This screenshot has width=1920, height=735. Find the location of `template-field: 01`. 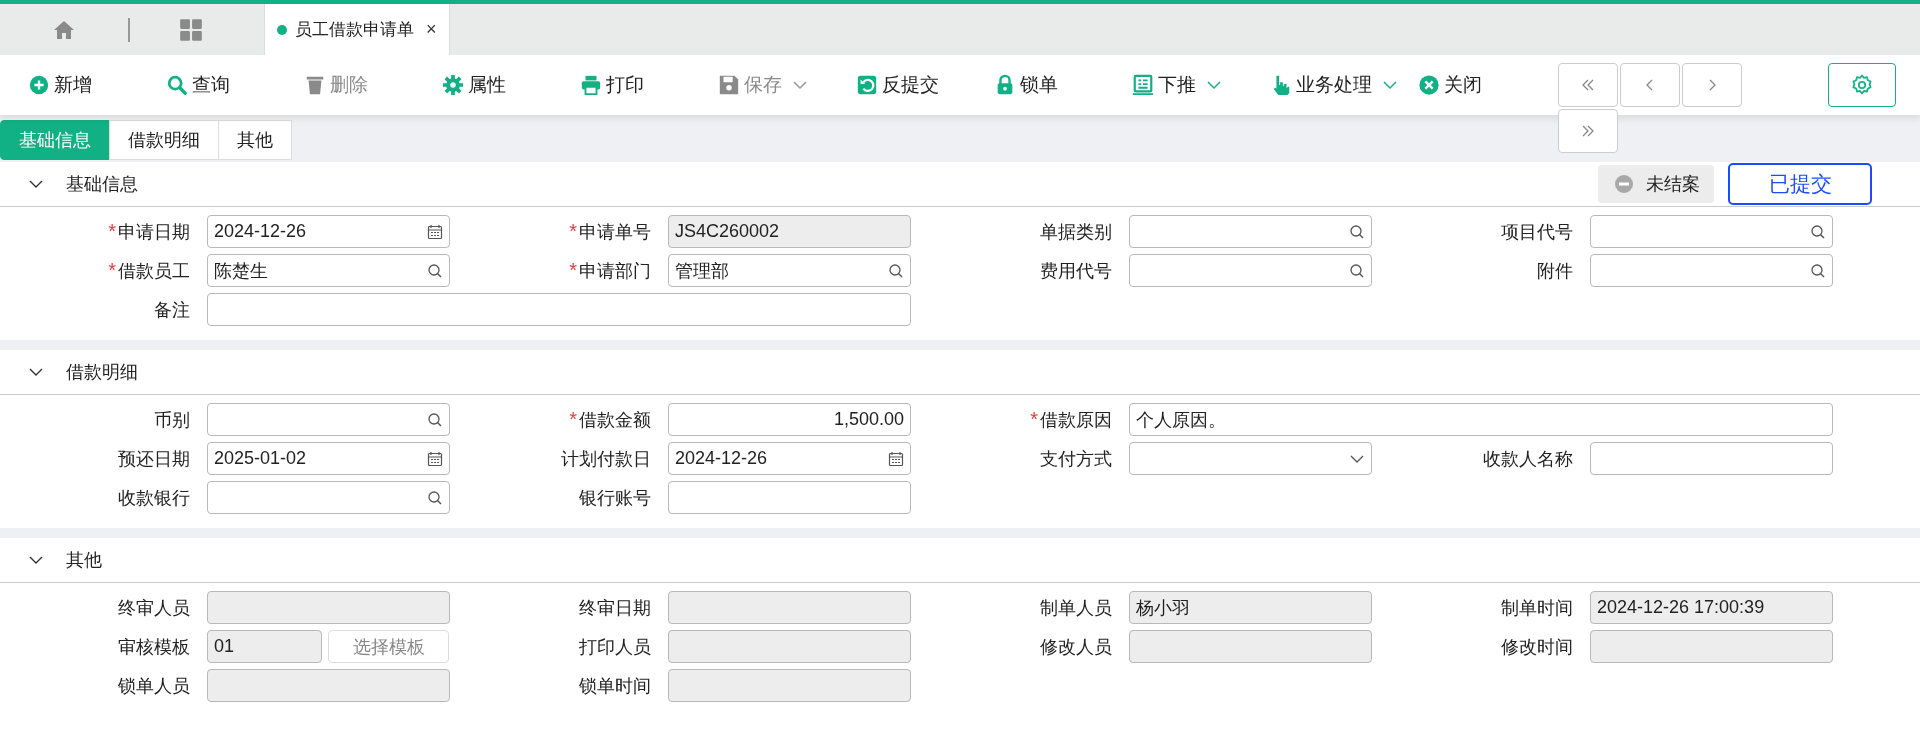

template-field: 01 is located at coordinates (264, 646).